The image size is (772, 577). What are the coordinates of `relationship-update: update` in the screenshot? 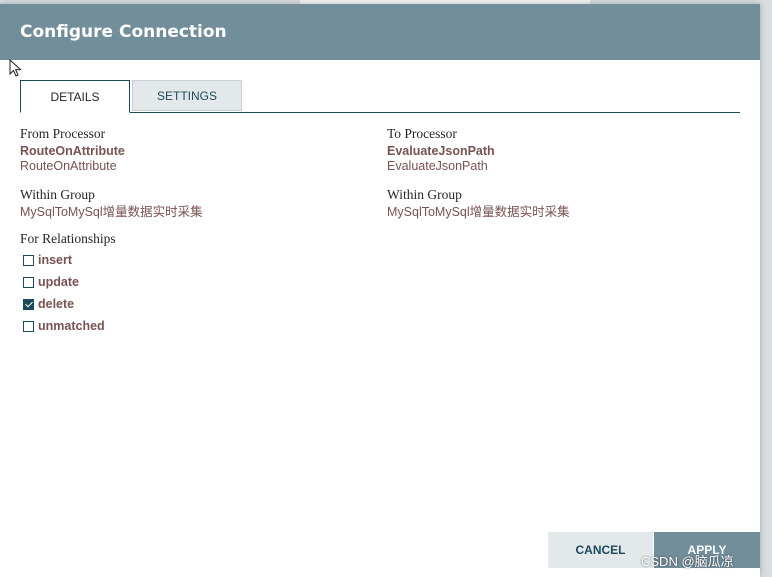 It's located at (69, 282).